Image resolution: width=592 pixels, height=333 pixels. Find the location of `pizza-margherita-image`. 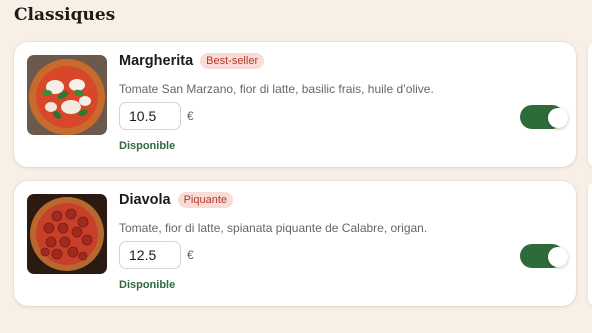

pizza-margherita-image is located at coordinates (67, 95).